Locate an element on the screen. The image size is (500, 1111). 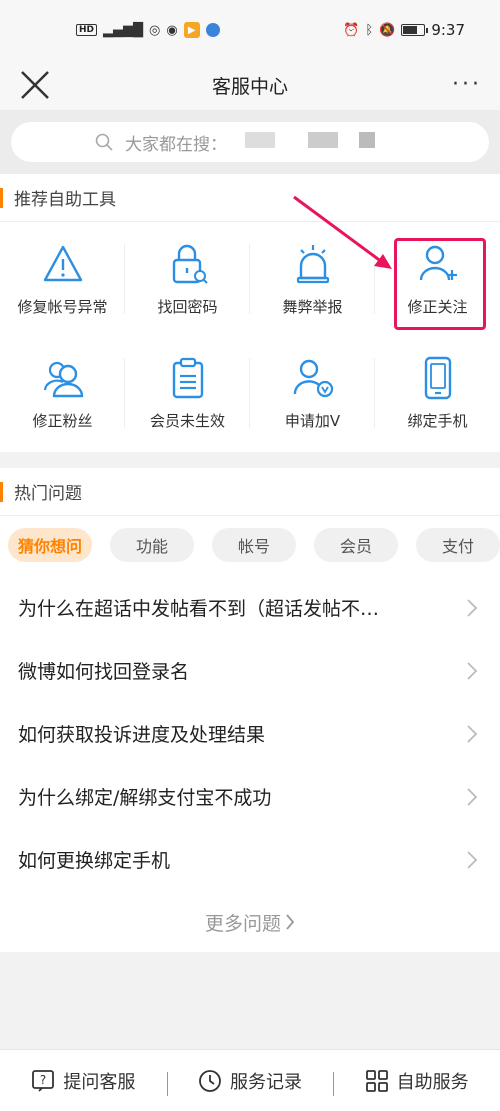
ask-service-label: 提问客服 is located at coordinates (99, 1082).